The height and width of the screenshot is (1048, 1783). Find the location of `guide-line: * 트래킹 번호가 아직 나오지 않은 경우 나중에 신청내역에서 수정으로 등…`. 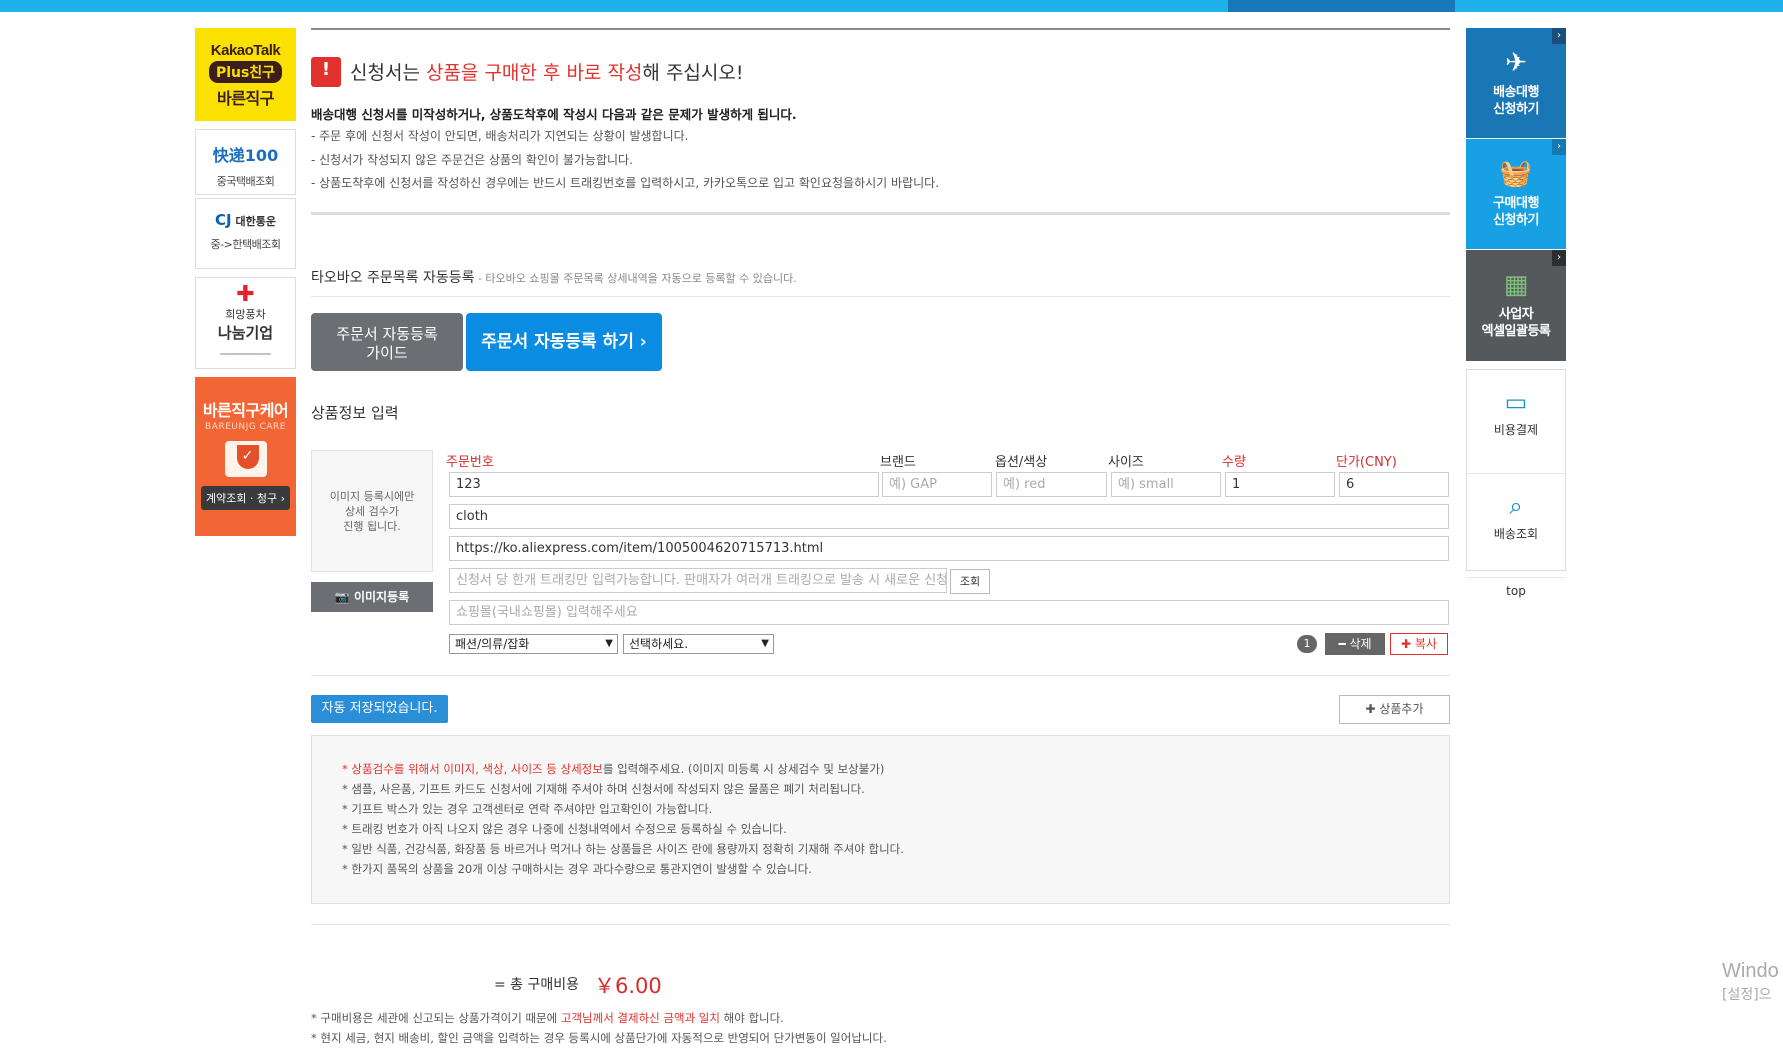

guide-line: * 트래킹 번호가 아직 나오지 않은 경우 나중에 신청내역에서 수정으로 등… is located at coordinates (564, 829).